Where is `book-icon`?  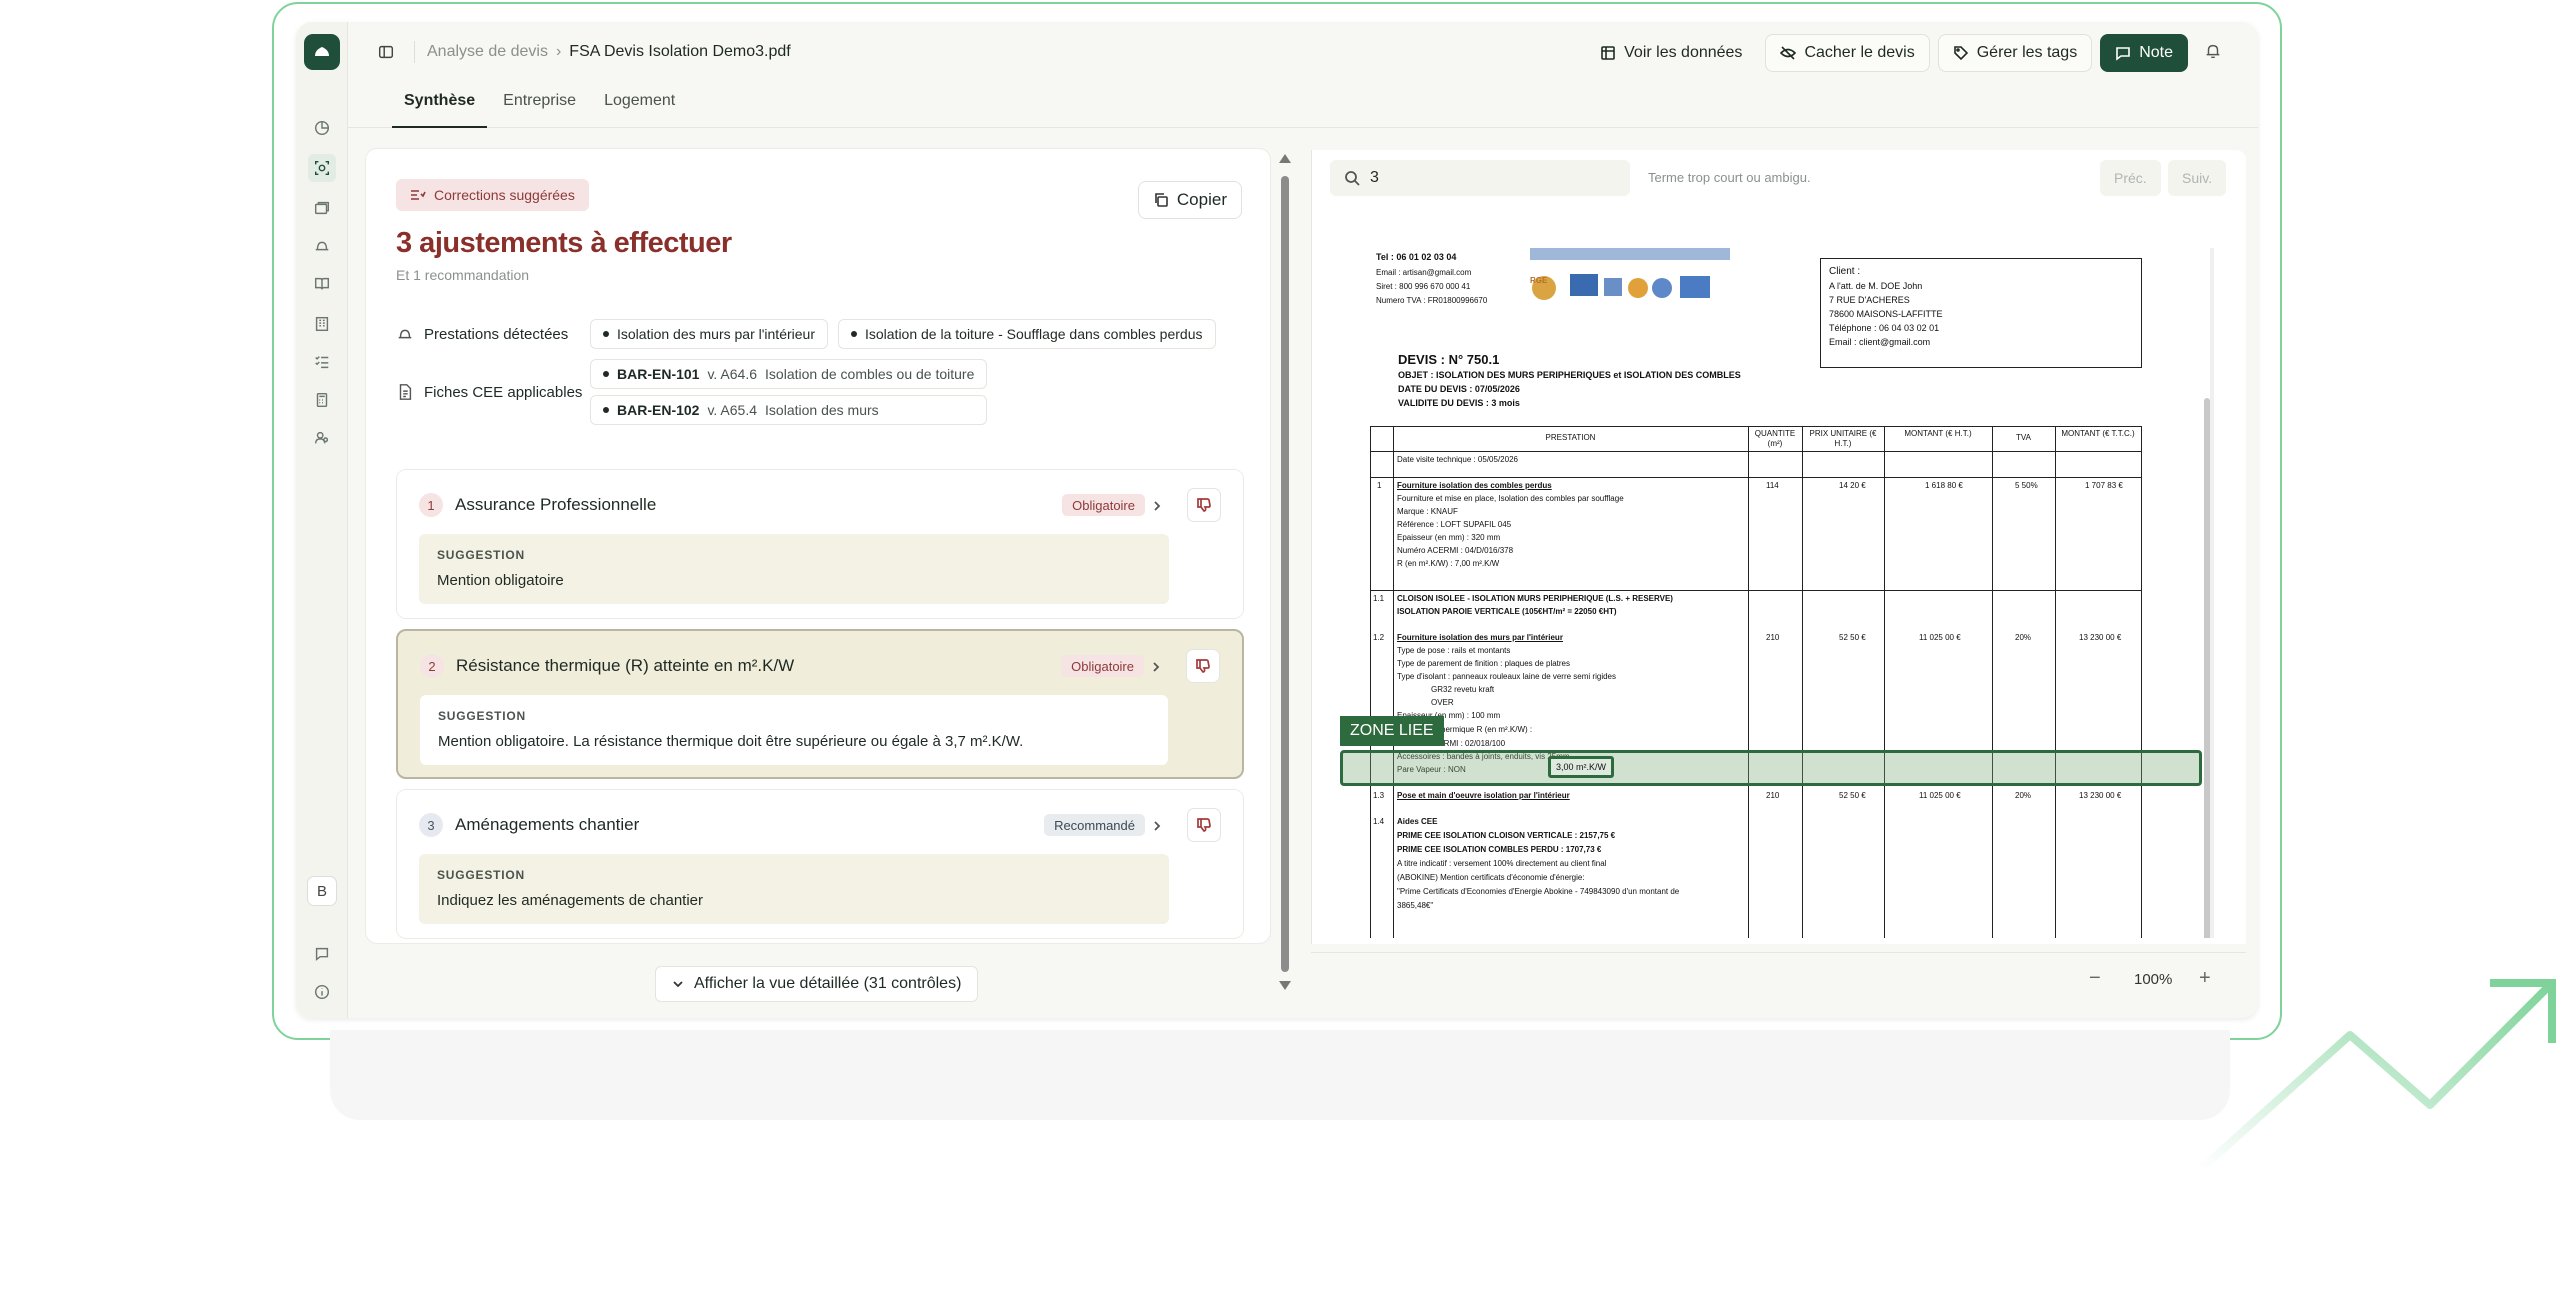 book-icon is located at coordinates (322, 283).